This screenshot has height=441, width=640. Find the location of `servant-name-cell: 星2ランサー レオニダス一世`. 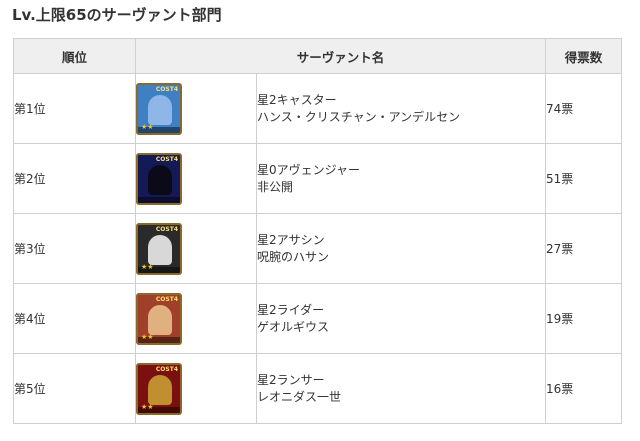

servant-name-cell: 星2ランサー レオニダス一世 is located at coordinates (401, 388).